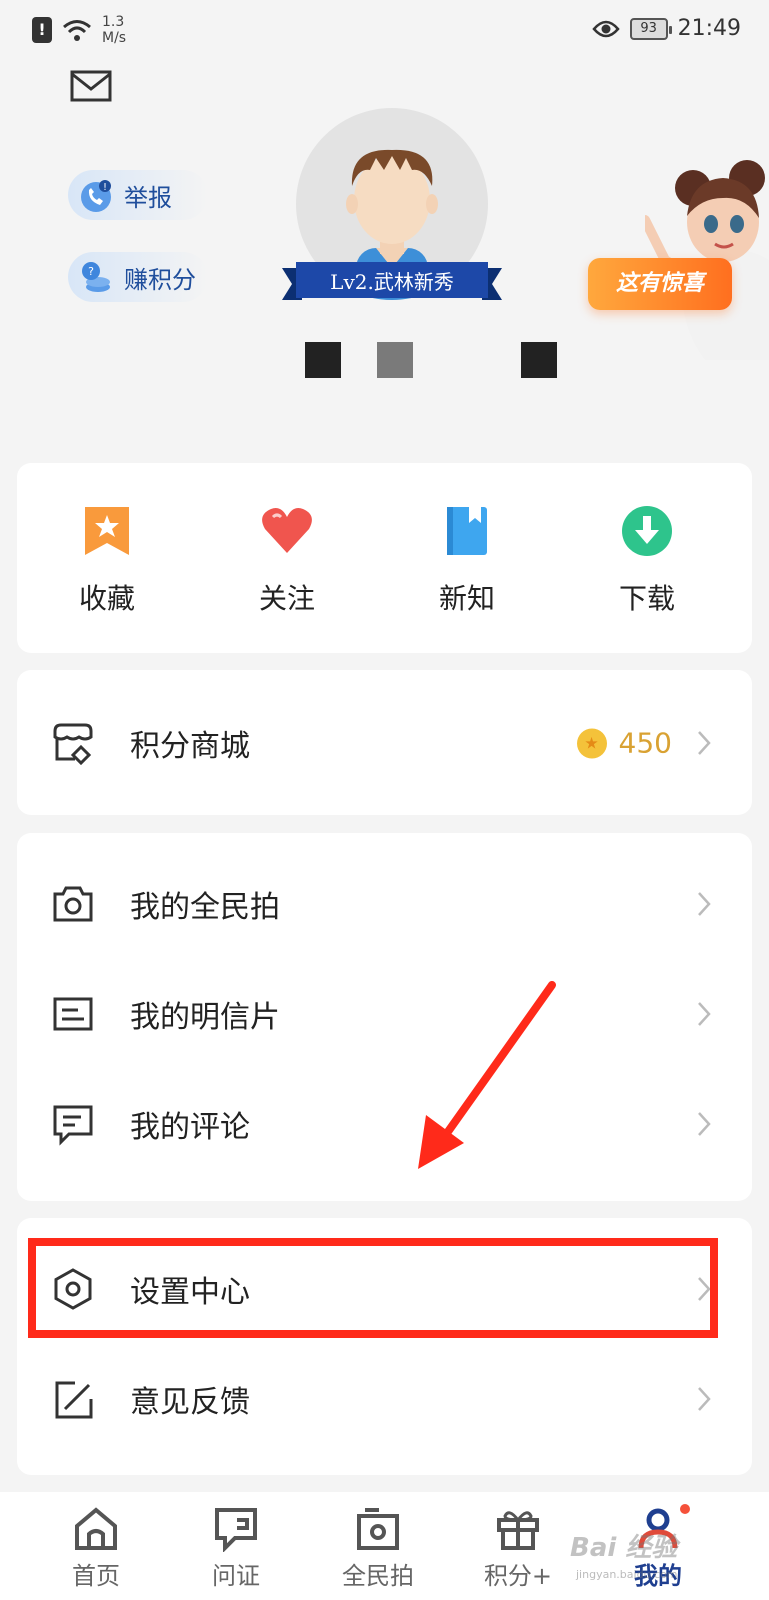  I want to click on battery-indicator: 93, so click(650, 28).